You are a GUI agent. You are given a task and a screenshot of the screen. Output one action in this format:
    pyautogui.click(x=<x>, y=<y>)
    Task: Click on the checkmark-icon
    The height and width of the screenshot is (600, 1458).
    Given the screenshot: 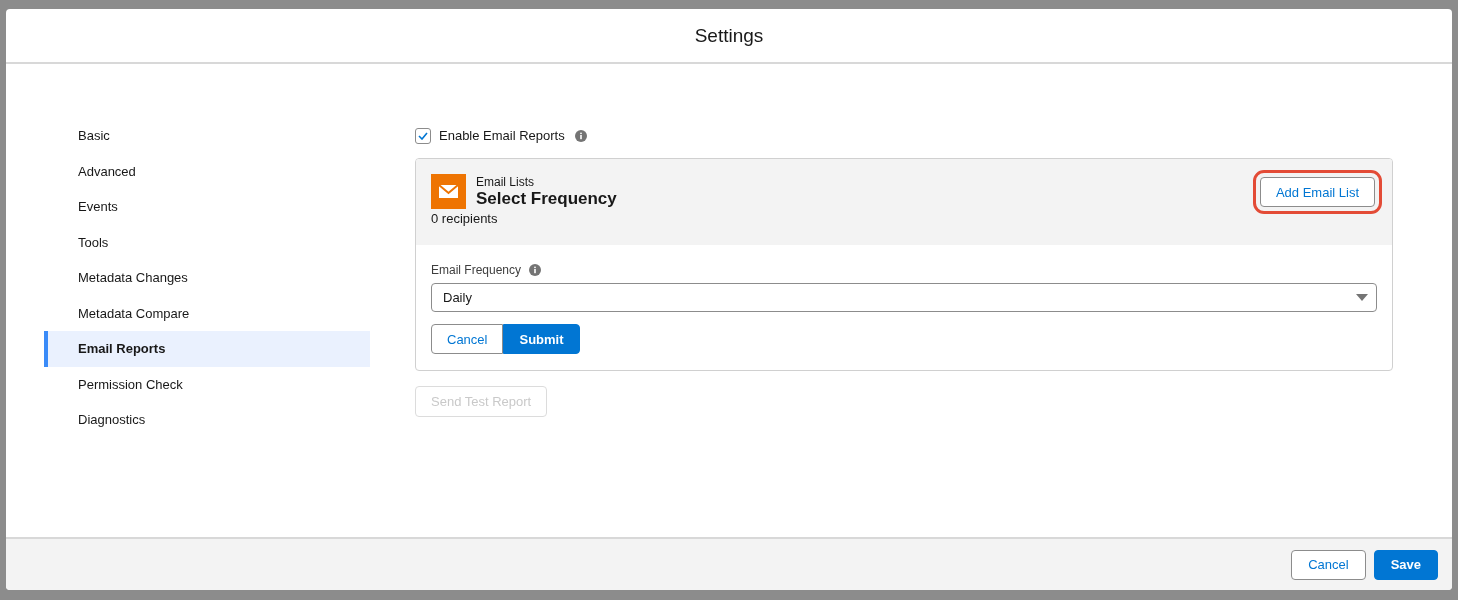 What is the action you would take?
    pyautogui.click(x=423, y=135)
    